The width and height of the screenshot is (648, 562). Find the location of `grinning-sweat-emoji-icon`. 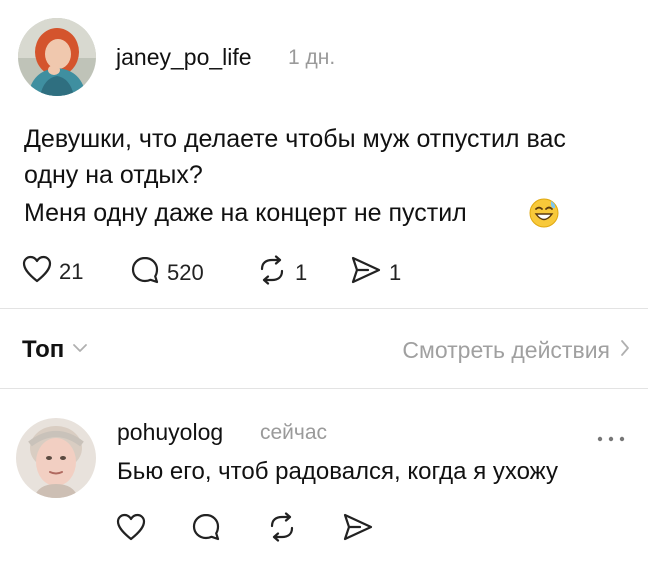

grinning-sweat-emoji-icon is located at coordinates (544, 215).